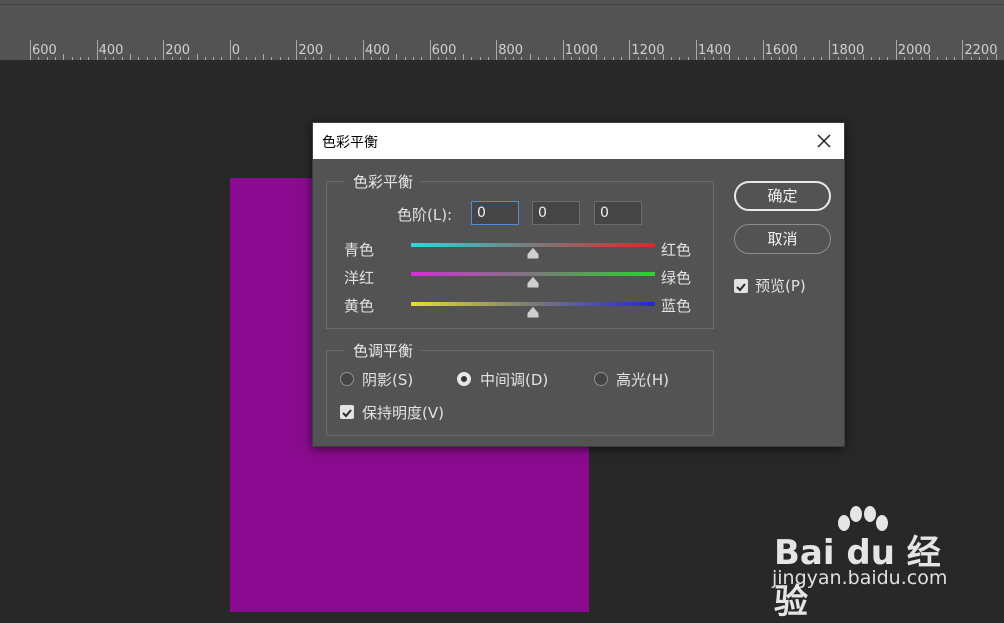  What do you see at coordinates (425, 215) in the screenshot?
I see `levels-label: 色阶(L):` at bounding box center [425, 215].